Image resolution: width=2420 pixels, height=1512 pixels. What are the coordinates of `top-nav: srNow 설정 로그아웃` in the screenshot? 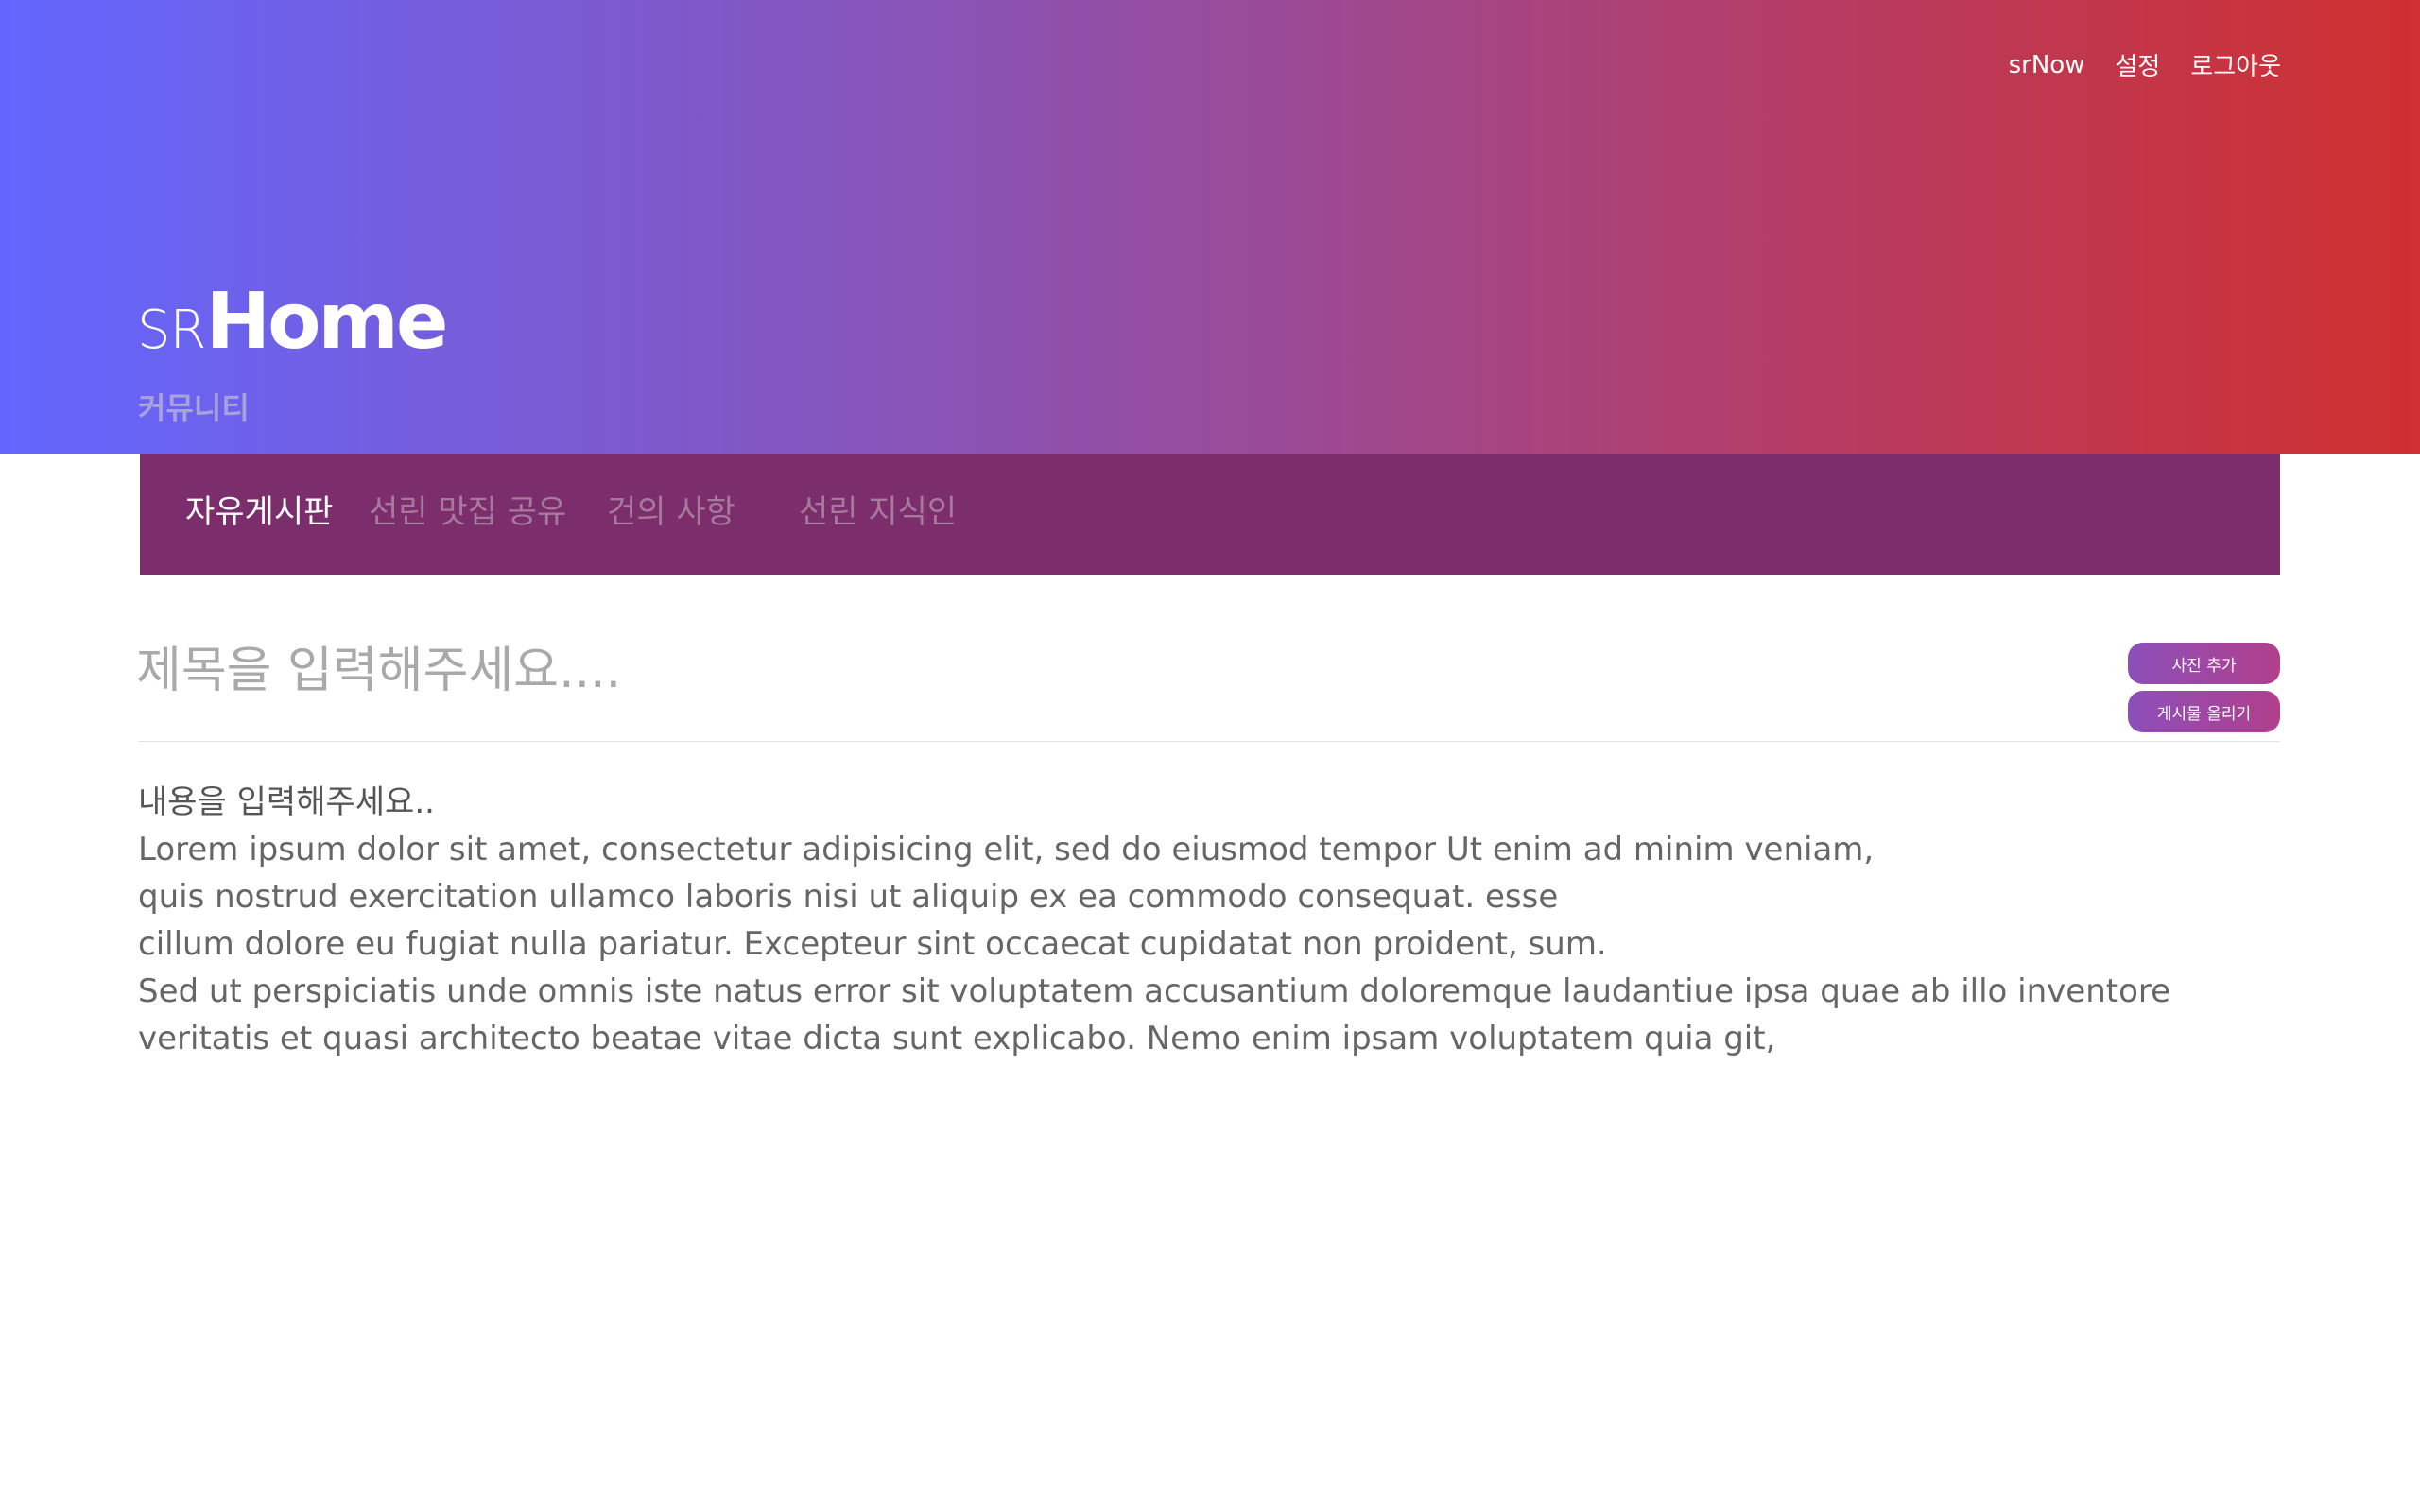 It's located at (2145, 64).